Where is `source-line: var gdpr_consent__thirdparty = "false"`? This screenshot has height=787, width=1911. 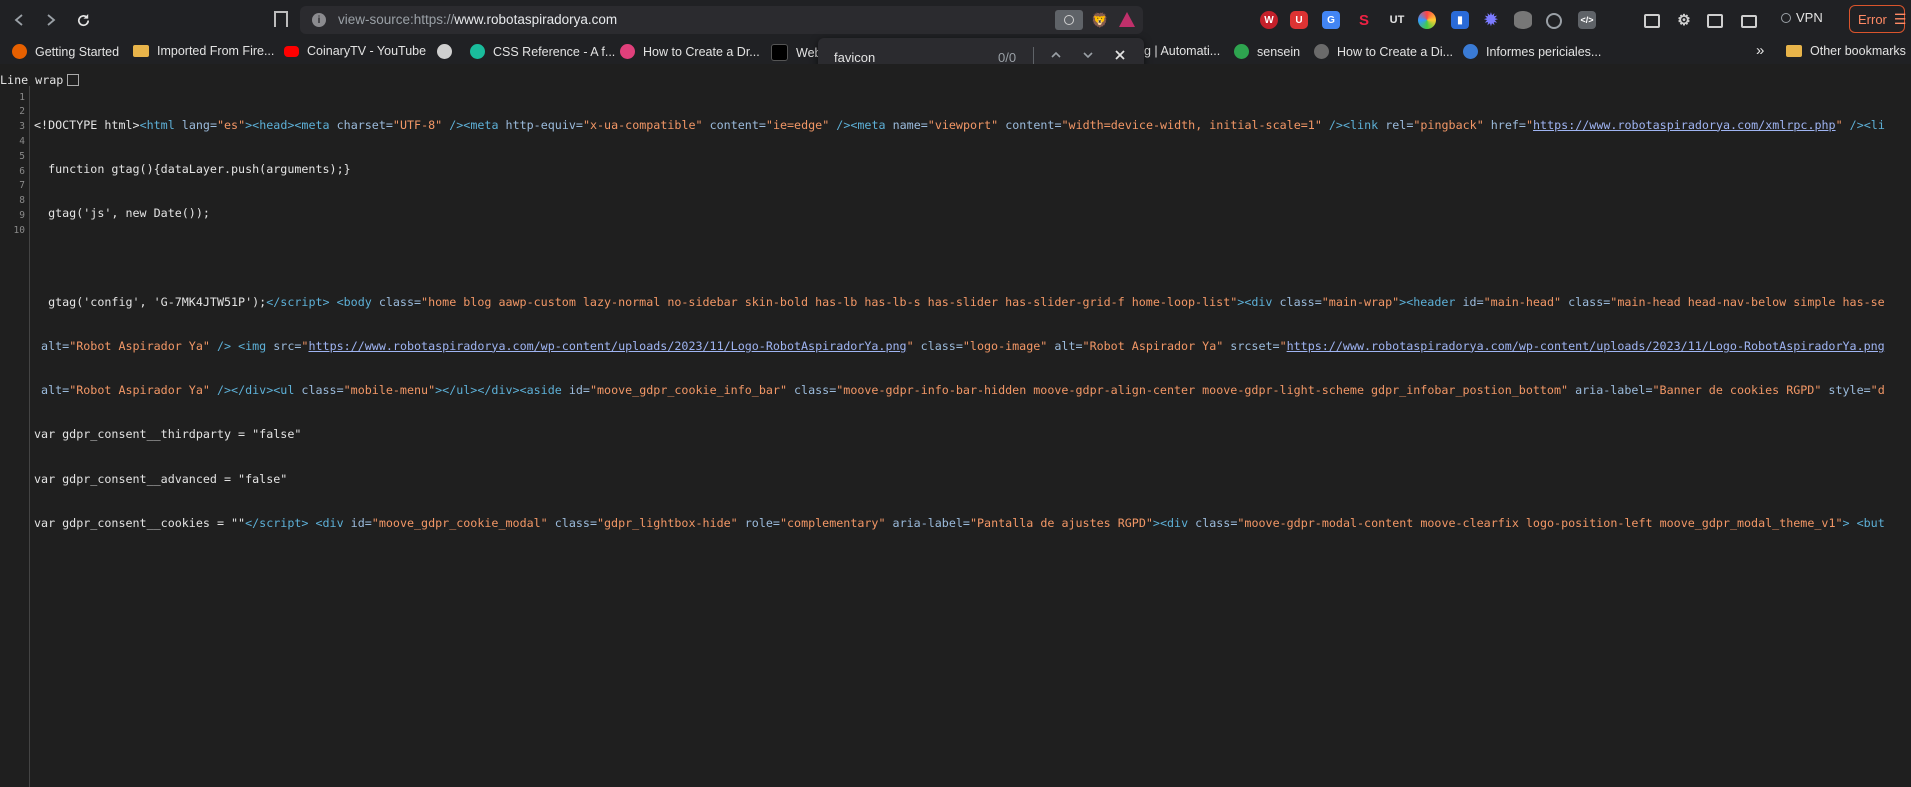
source-line: var gdpr_consent__thirdparty = "false" is located at coordinates (168, 434).